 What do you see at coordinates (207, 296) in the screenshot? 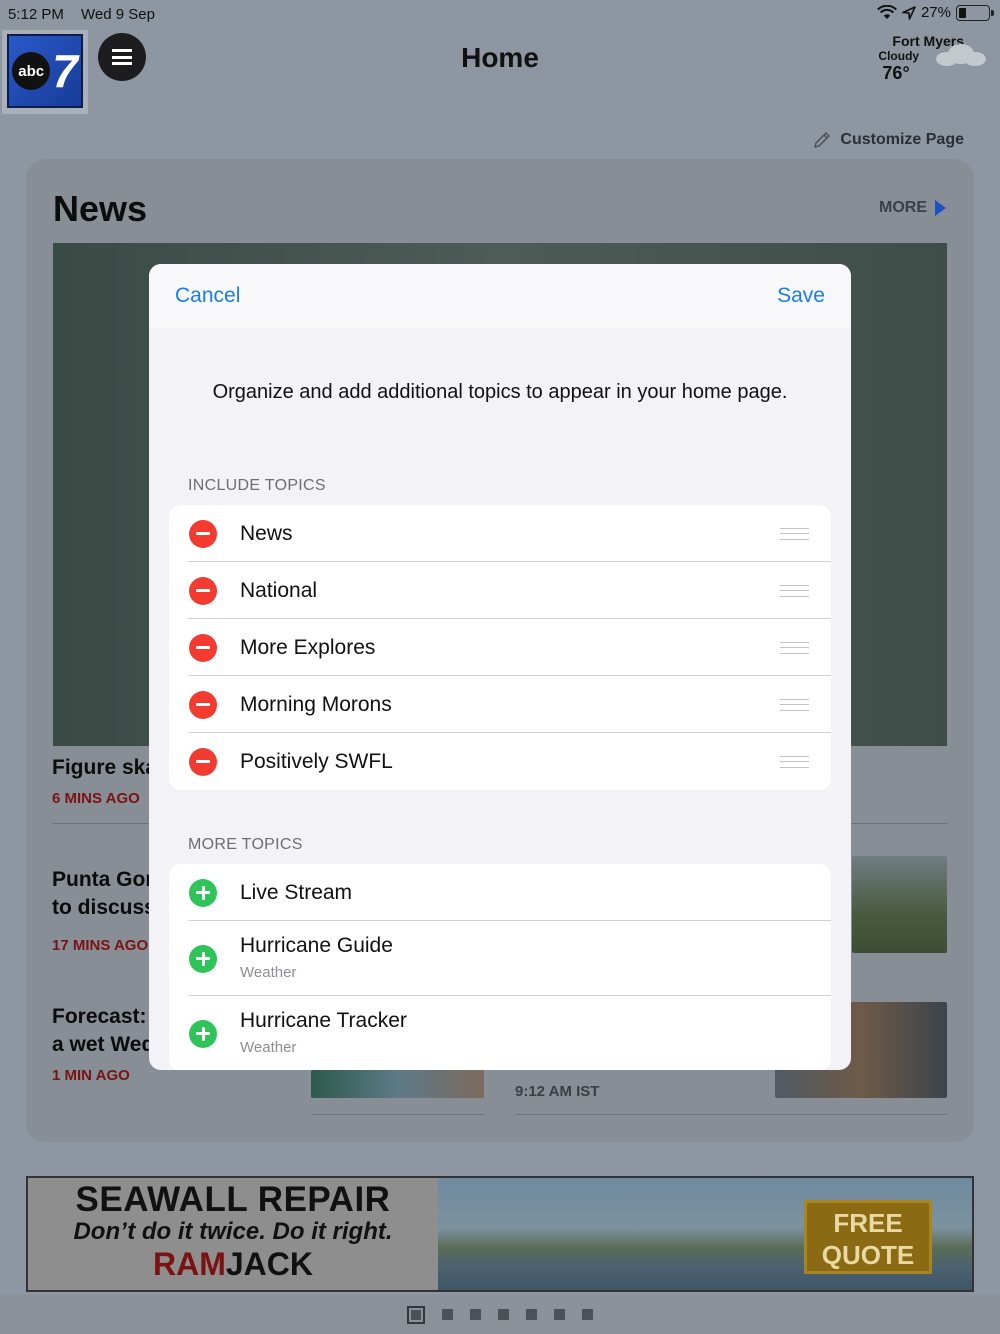
I see `cancel-button: Cancel` at bounding box center [207, 296].